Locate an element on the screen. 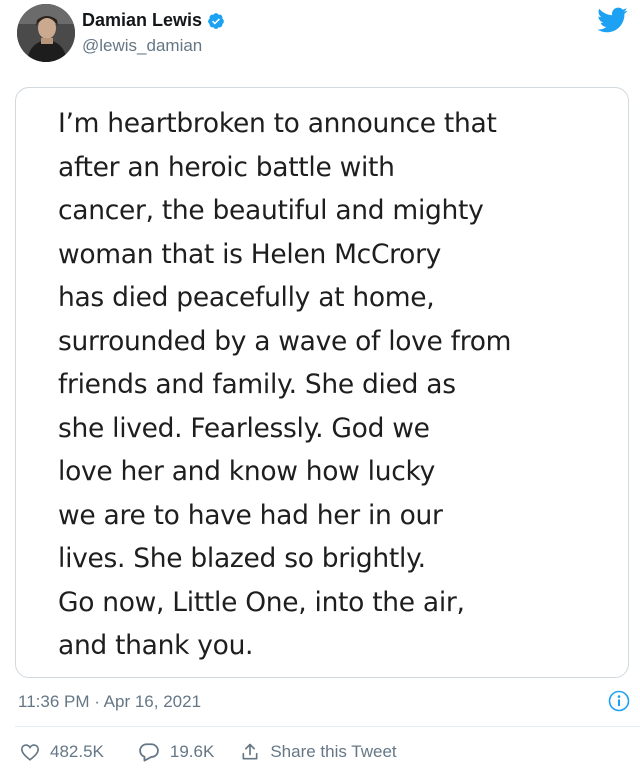  note-line: she lived. Fearlessly. God we is located at coordinates (244, 428).